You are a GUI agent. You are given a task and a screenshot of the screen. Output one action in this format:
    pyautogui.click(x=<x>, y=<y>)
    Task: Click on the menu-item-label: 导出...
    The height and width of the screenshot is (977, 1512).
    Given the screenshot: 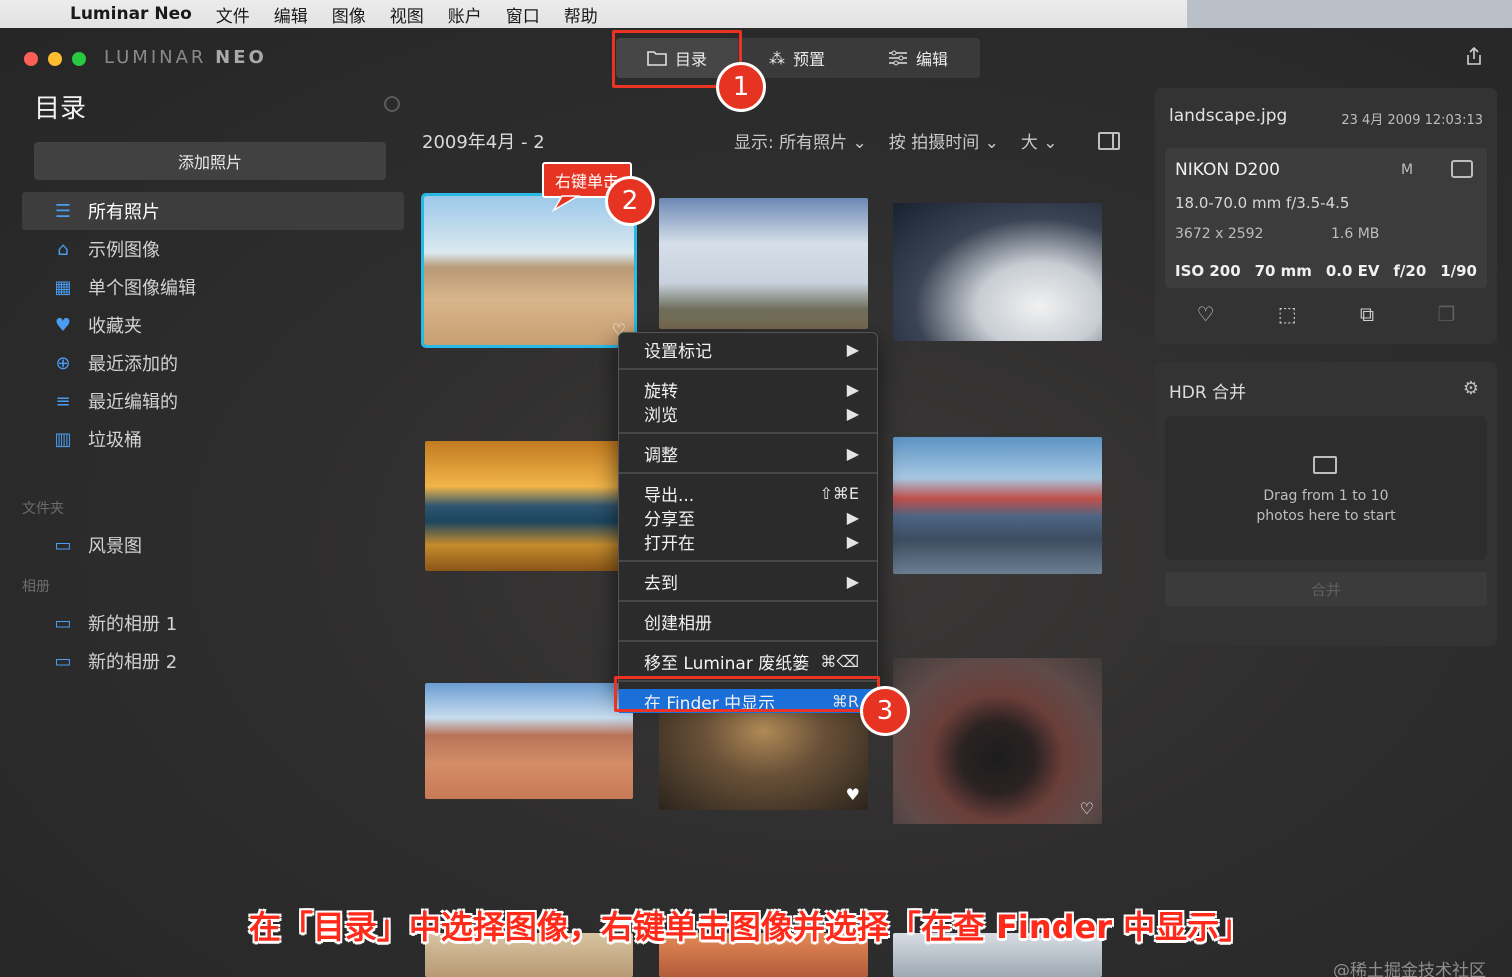 What is the action you would take?
    pyautogui.click(x=669, y=495)
    